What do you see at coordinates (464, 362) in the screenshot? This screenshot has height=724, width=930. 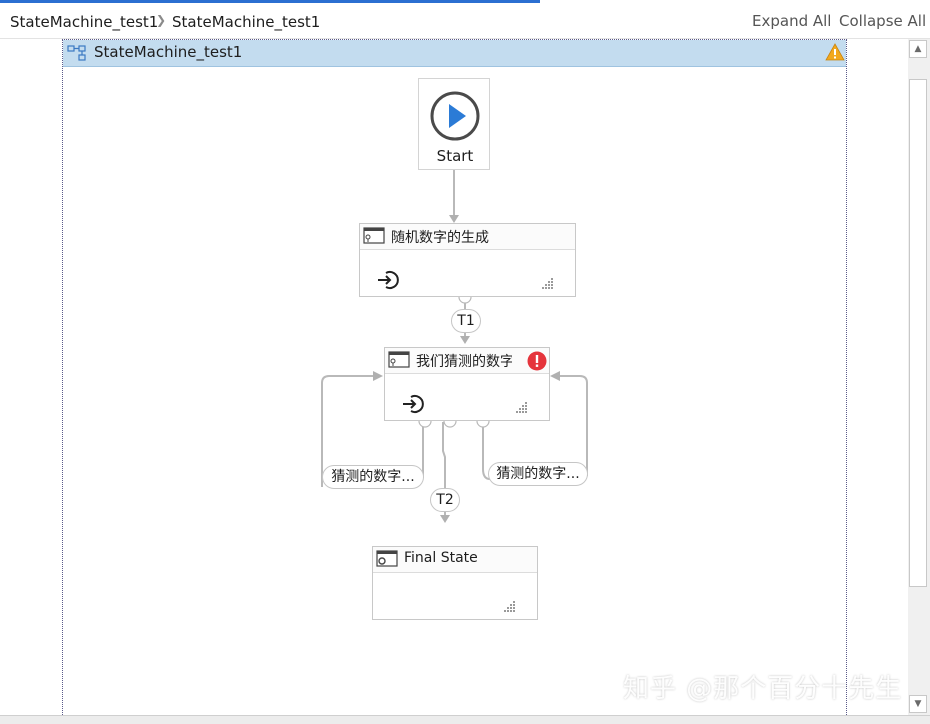 I see `state-title: 我们猜测的数字` at bounding box center [464, 362].